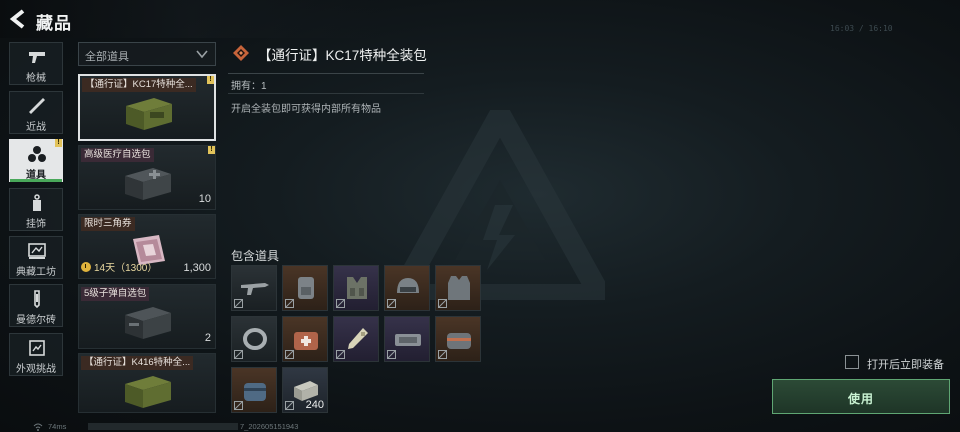  I want to click on detail-item-title: 【通行证】KC17特种全装包, so click(342, 55).